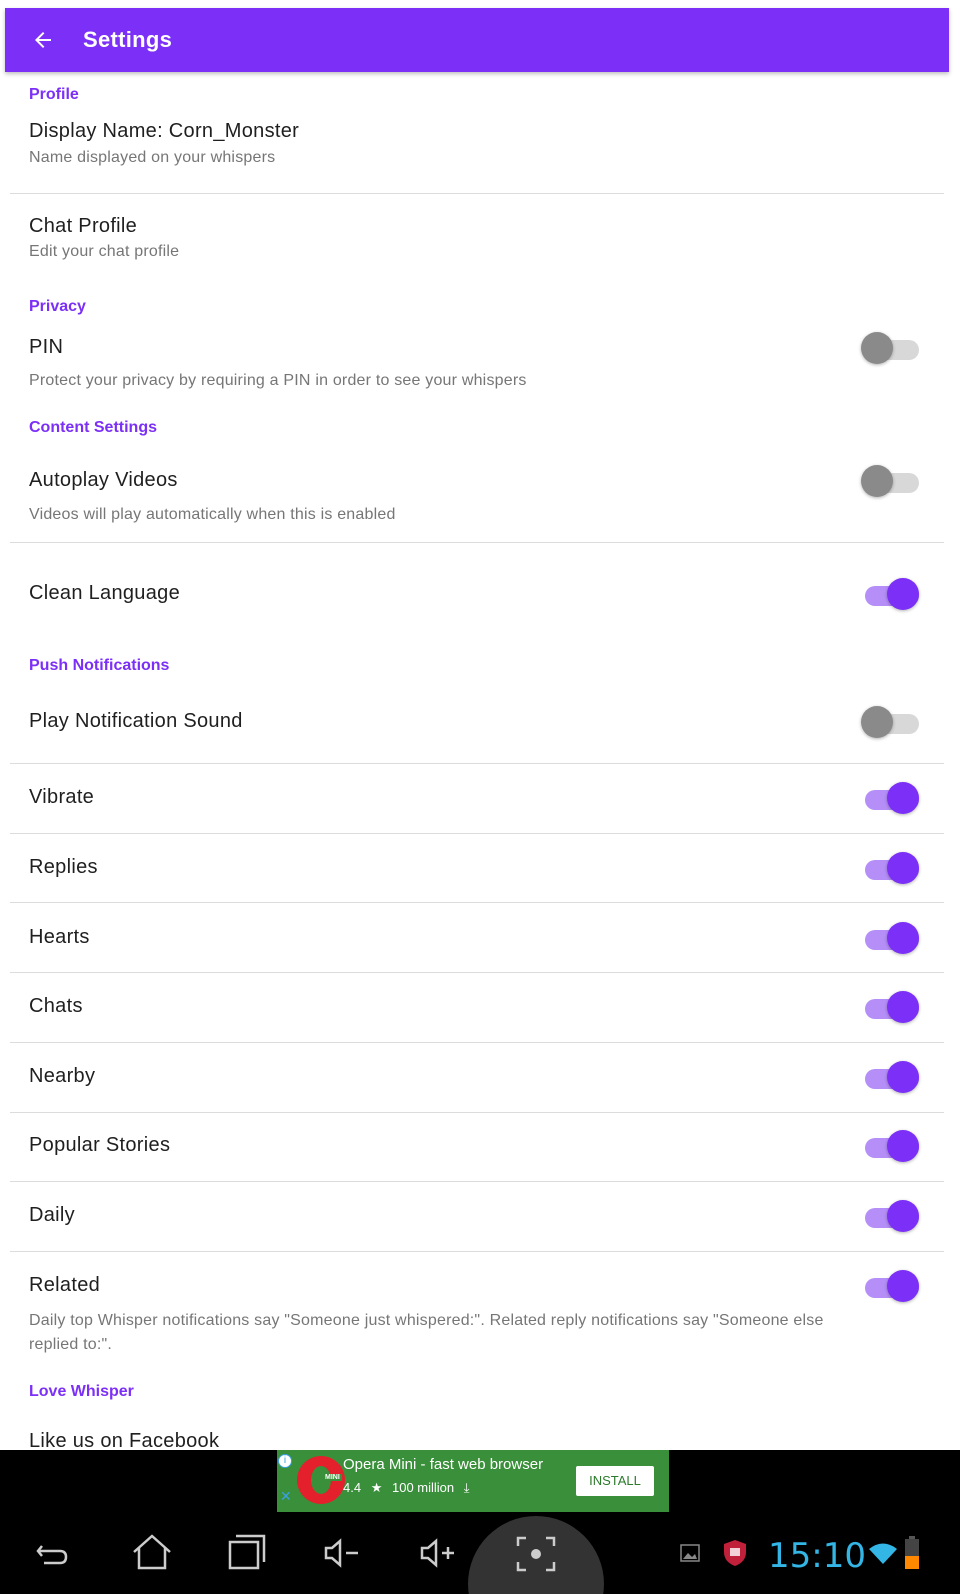  I want to click on section-header-push-notifications: Push Notifications, so click(99, 665).